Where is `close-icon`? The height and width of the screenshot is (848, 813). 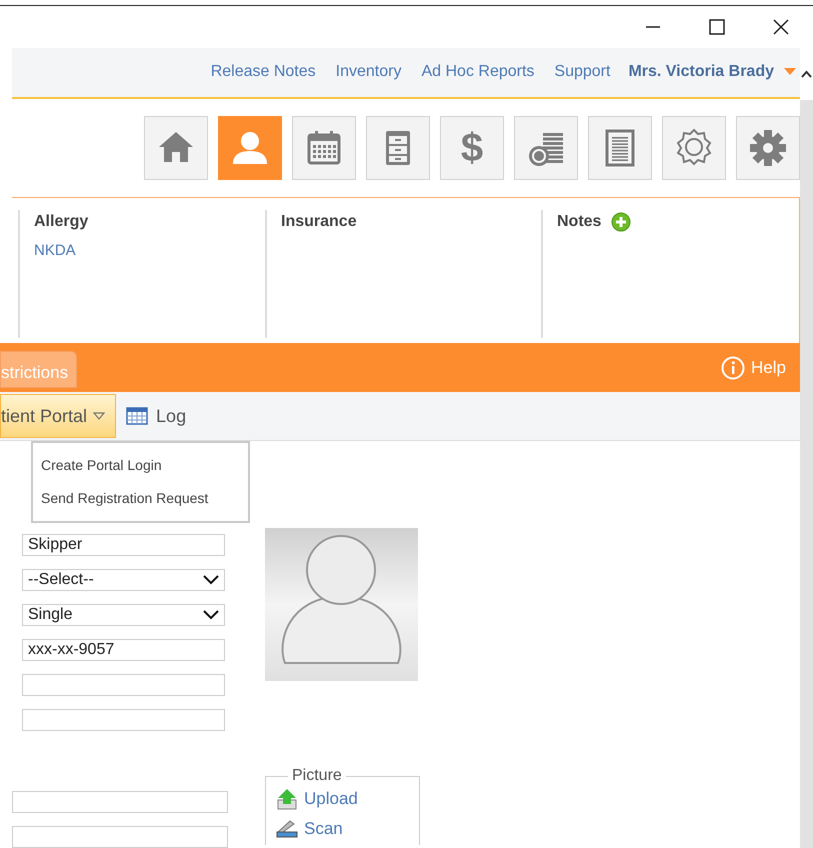
close-icon is located at coordinates (781, 27).